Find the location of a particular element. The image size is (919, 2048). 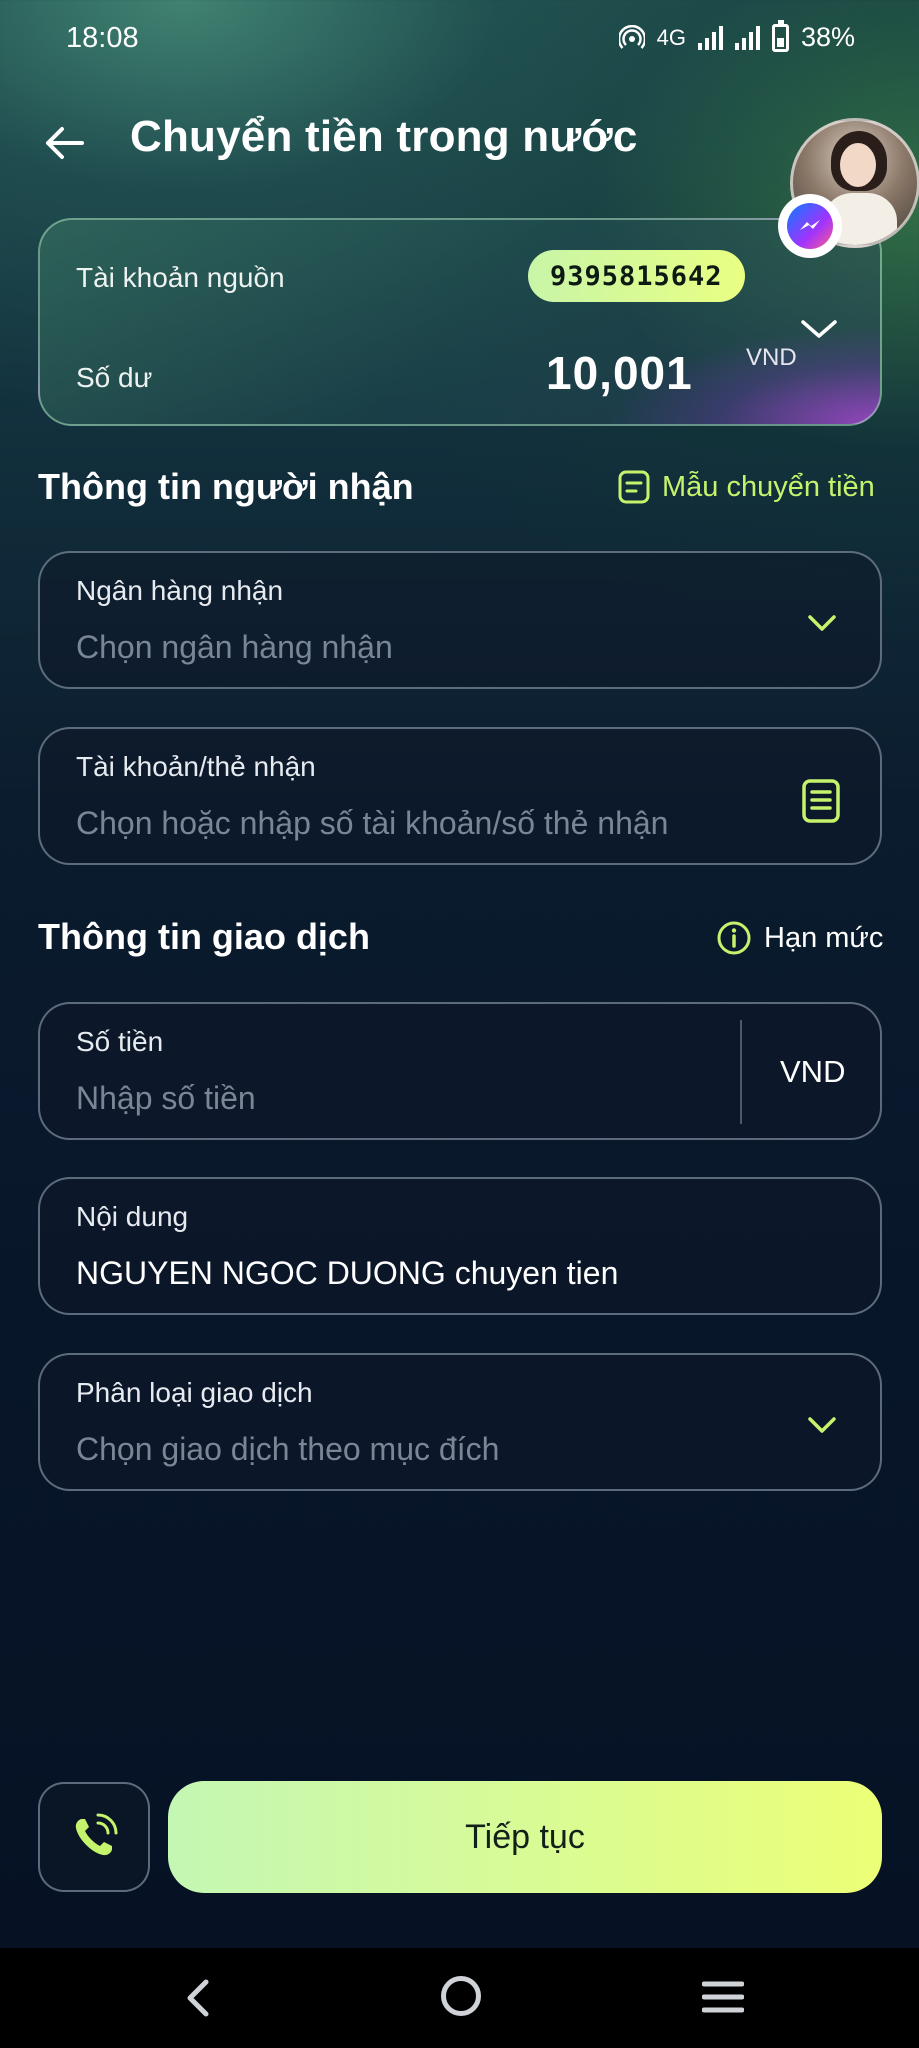

balance-value: 10,001 is located at coordinates (619, 373).